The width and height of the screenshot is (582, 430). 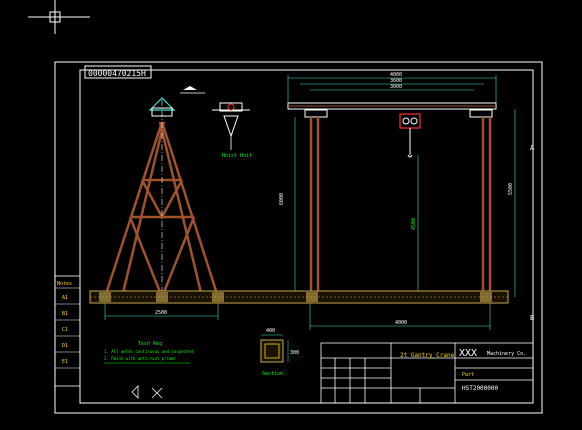 I want to click on section-detail: 400 300 Section, so click(x=279, y=352).